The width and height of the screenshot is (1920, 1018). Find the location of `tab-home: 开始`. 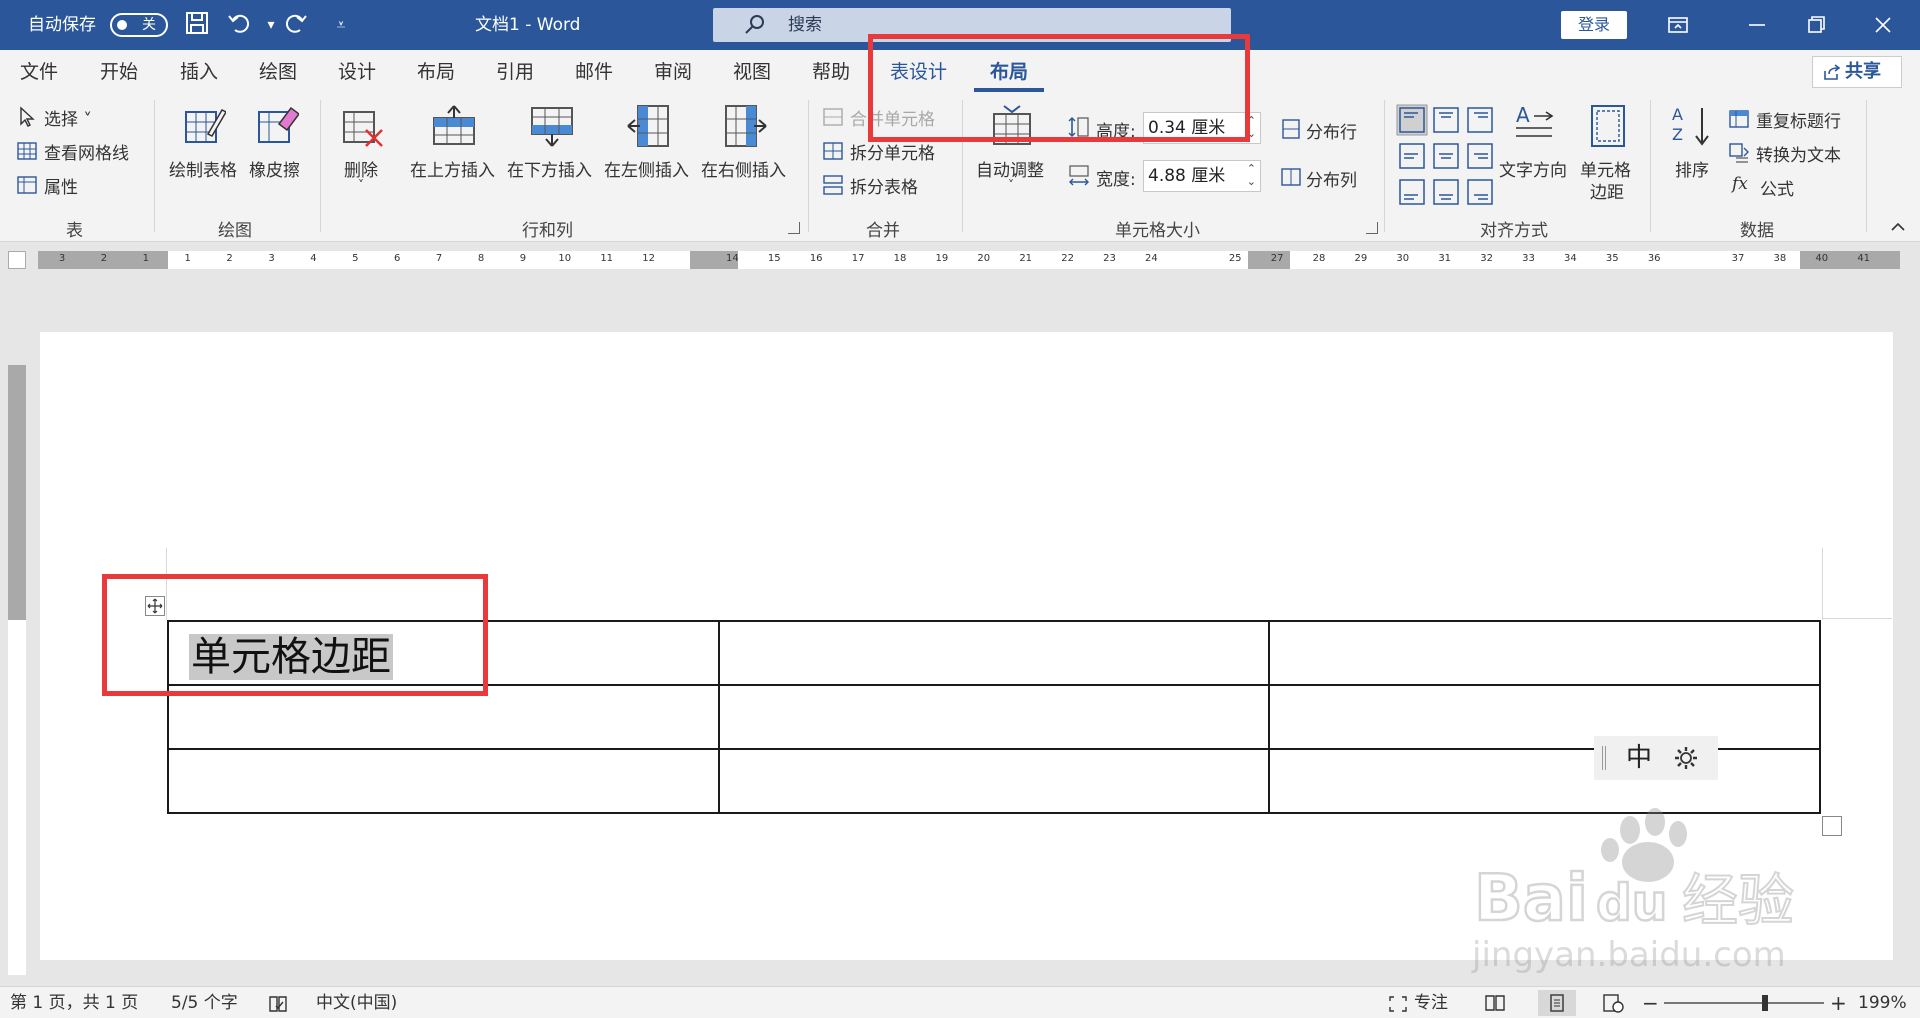

tab-home: 开始 is located at coordinates (119, 72).